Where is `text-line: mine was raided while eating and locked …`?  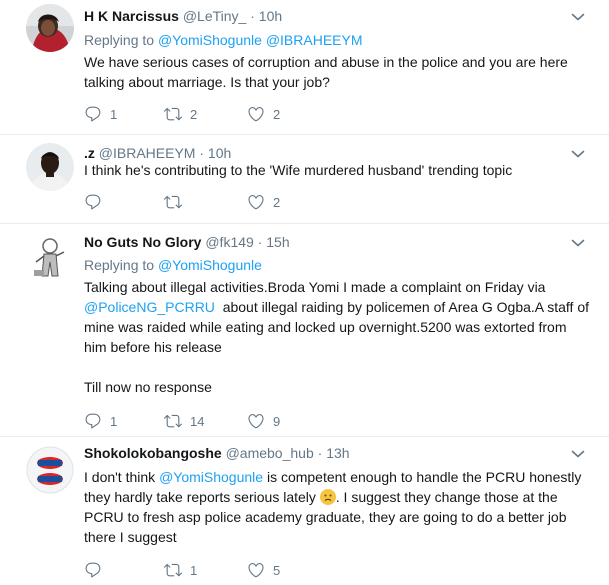
text-line: mine was raided while eating and locked … is located at coordinates (325, 327).